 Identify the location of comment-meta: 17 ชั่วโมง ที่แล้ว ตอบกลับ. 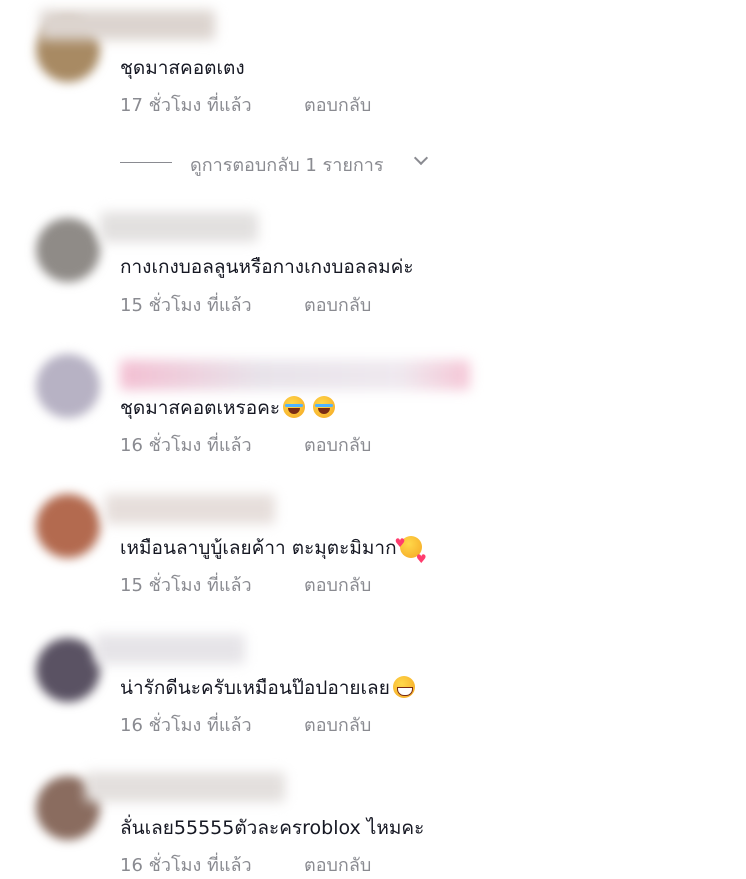
(245, 104).